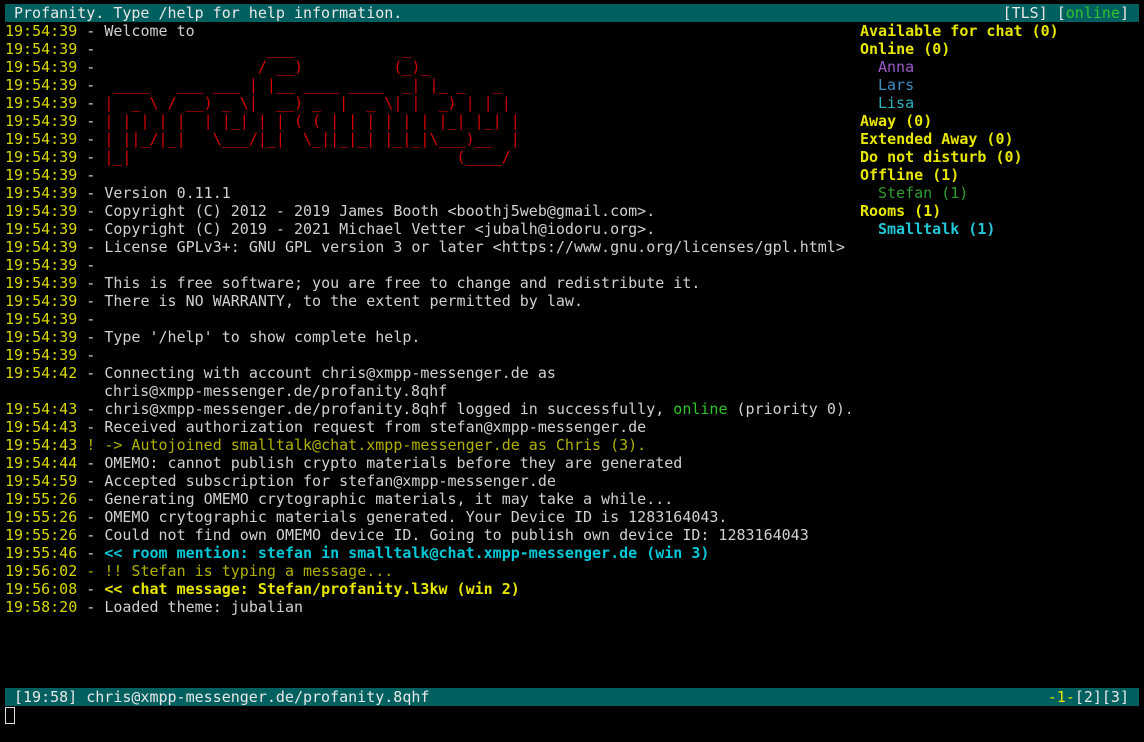 The image size is (1144, 742). Describe the element at coordinates (1034, 13) in the screenshot. I see `tls-indicator: [TLS] [` at that location.